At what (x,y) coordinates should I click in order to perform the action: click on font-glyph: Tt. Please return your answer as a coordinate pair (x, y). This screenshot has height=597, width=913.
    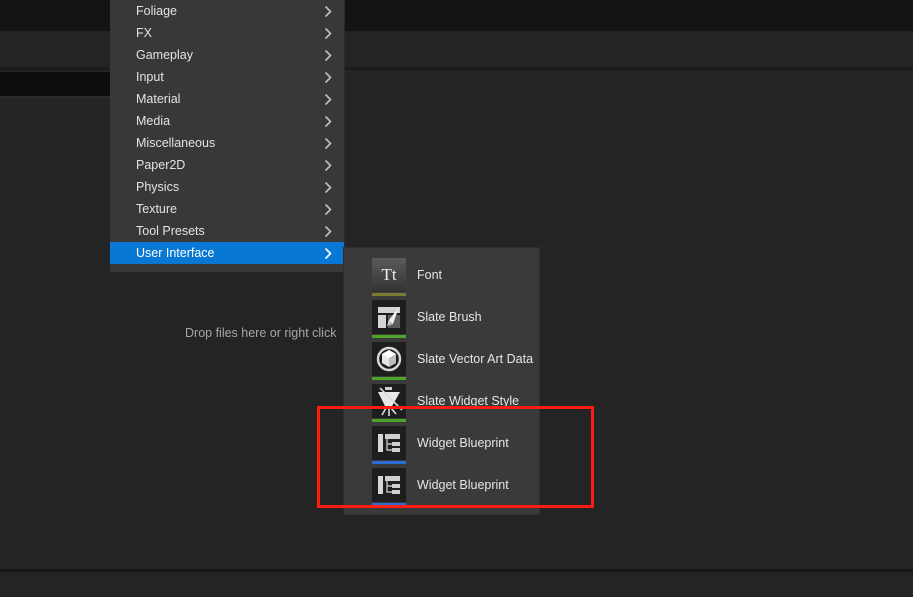
    Looking at the image, I should click on (389, 275).